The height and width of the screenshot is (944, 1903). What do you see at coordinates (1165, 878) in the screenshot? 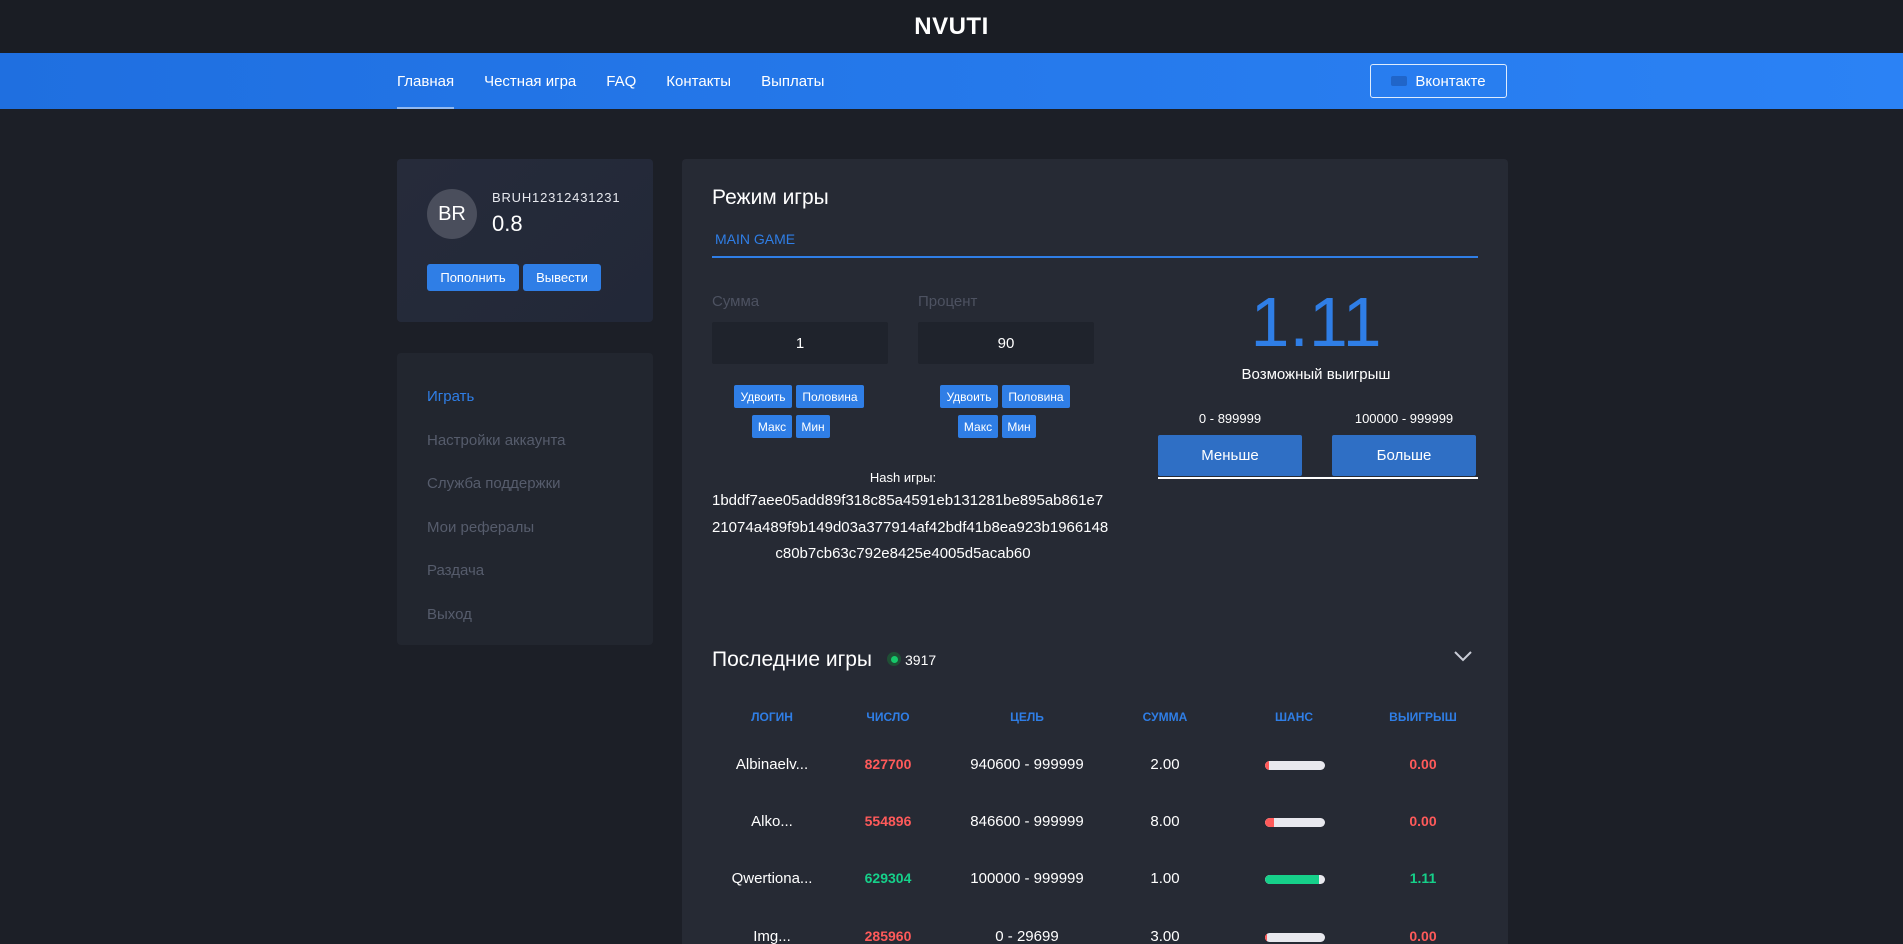
I see `cell-amount: 1.00` at bounding box center [1165, 878].